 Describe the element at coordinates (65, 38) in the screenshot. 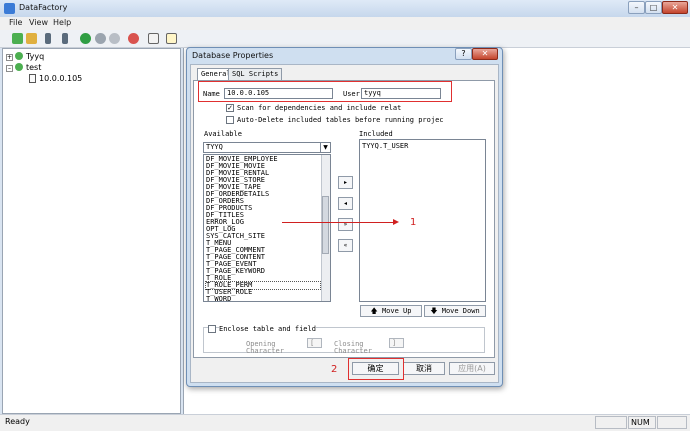

I see `column-icon` at that location.